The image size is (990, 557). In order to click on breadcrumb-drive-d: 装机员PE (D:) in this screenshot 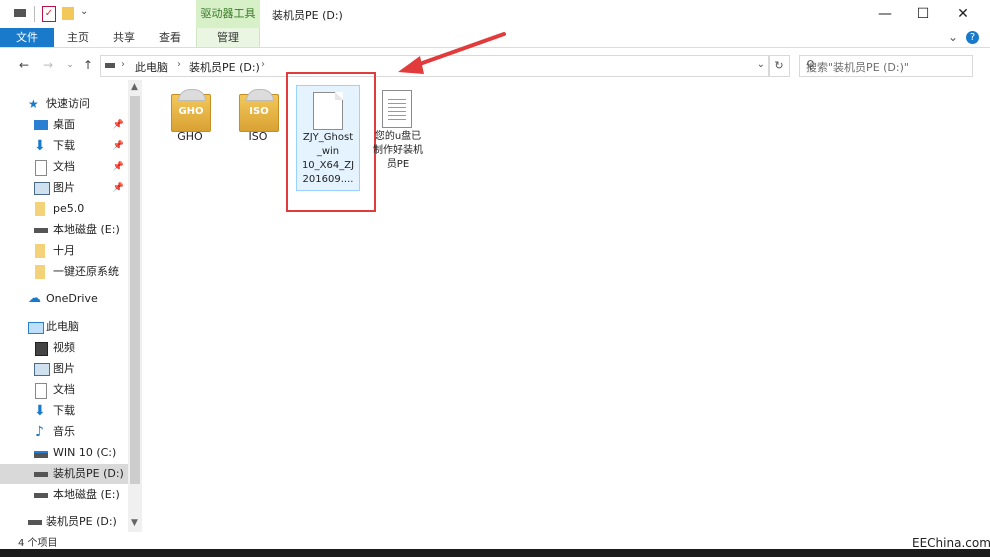, I will do `click(224, 67)`.